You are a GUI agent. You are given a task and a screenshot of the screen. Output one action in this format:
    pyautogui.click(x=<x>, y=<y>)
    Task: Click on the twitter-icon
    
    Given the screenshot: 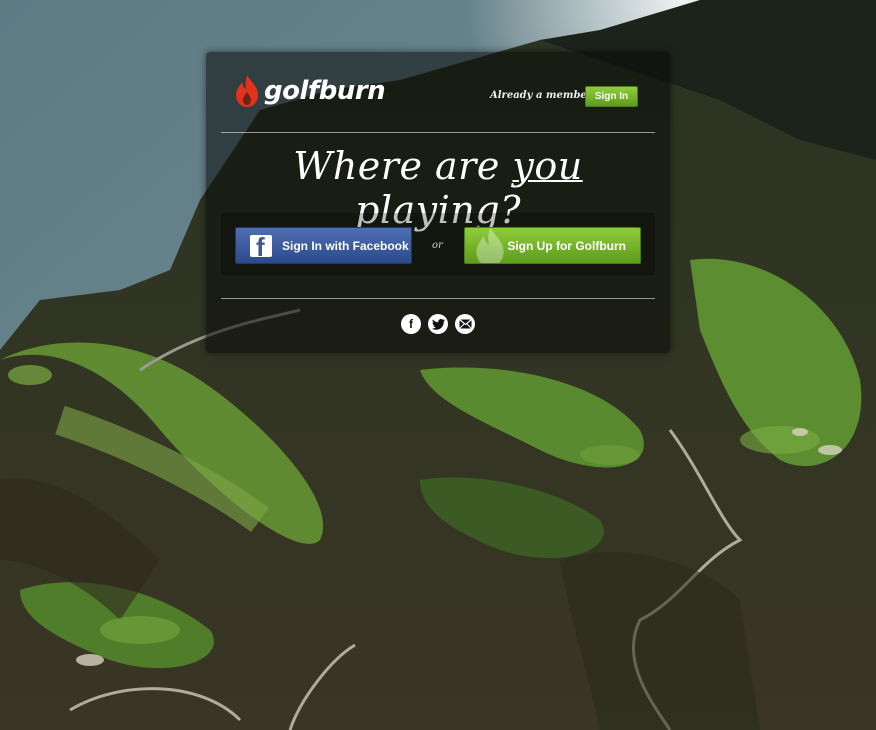 What is the action you would take?
    pyautogui.click(x=438, y=324)
    